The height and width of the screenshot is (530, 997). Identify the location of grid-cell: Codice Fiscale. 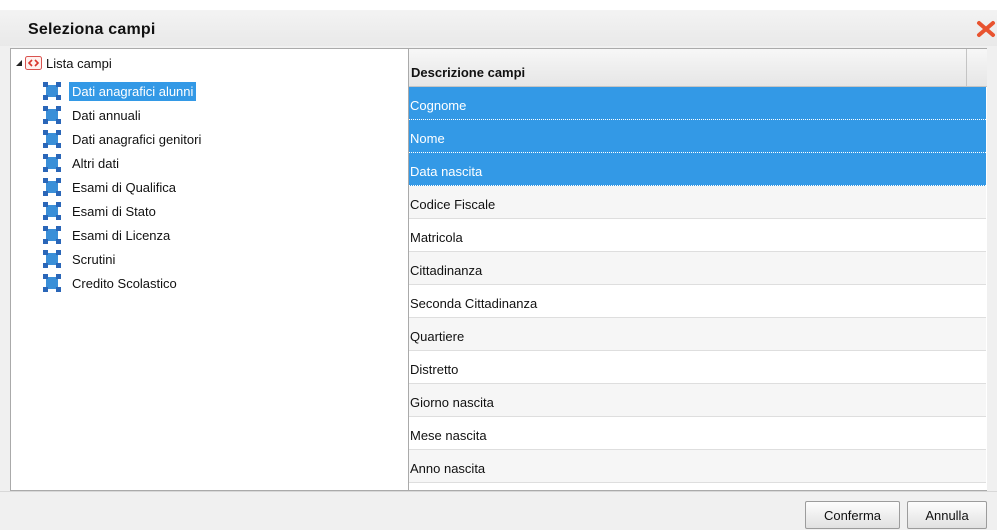
(453, 204).